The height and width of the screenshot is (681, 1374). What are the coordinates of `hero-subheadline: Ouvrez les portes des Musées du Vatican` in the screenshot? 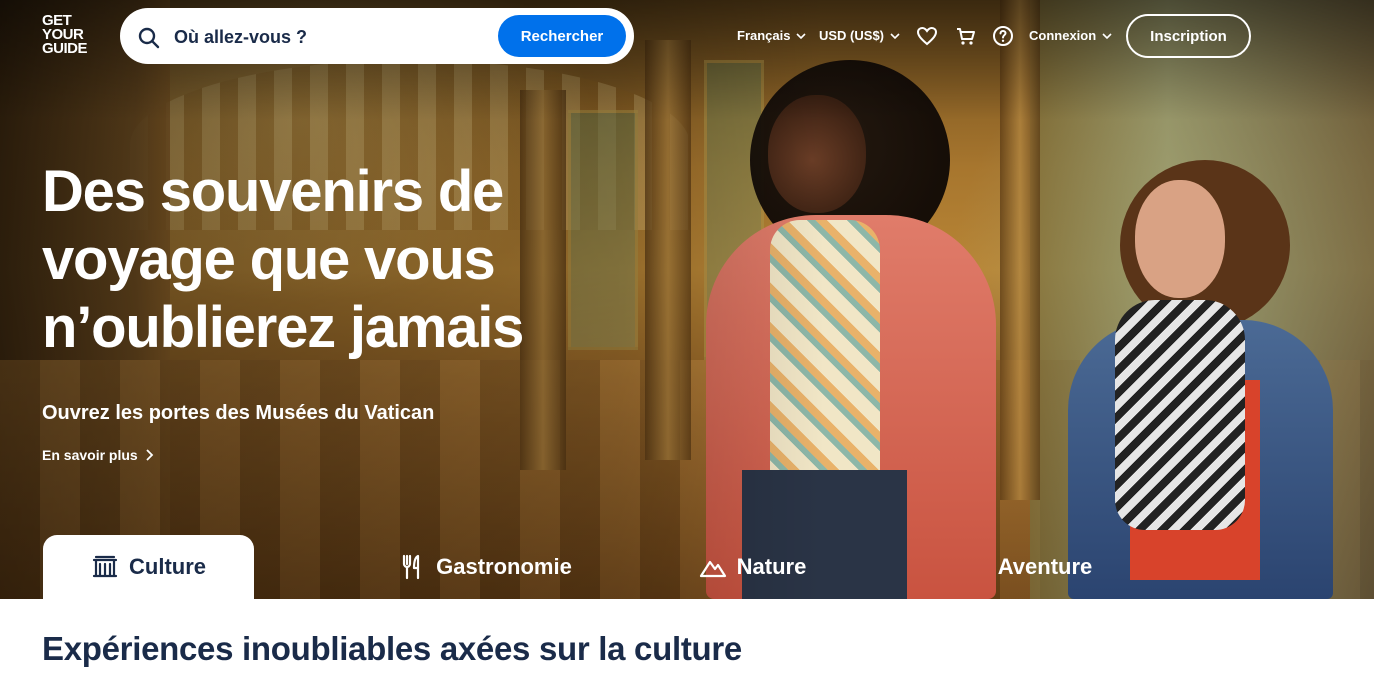 It's located at (238, 413).